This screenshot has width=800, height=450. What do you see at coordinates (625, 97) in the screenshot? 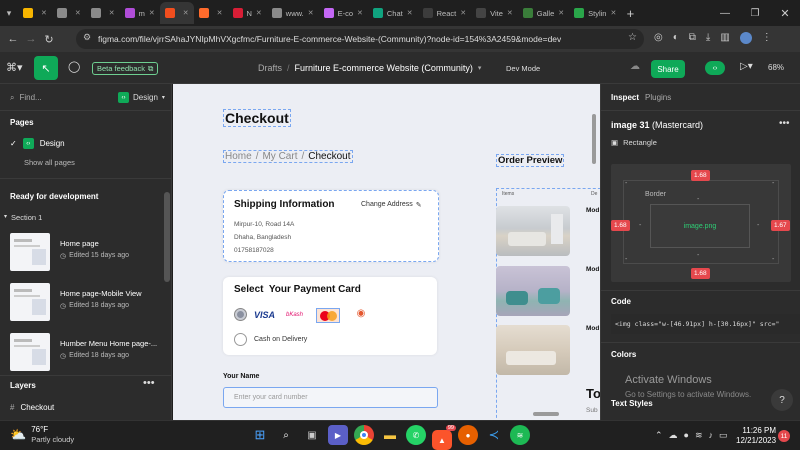
I see `tab-inspect: Inspect` at bounding box center [625, 97].